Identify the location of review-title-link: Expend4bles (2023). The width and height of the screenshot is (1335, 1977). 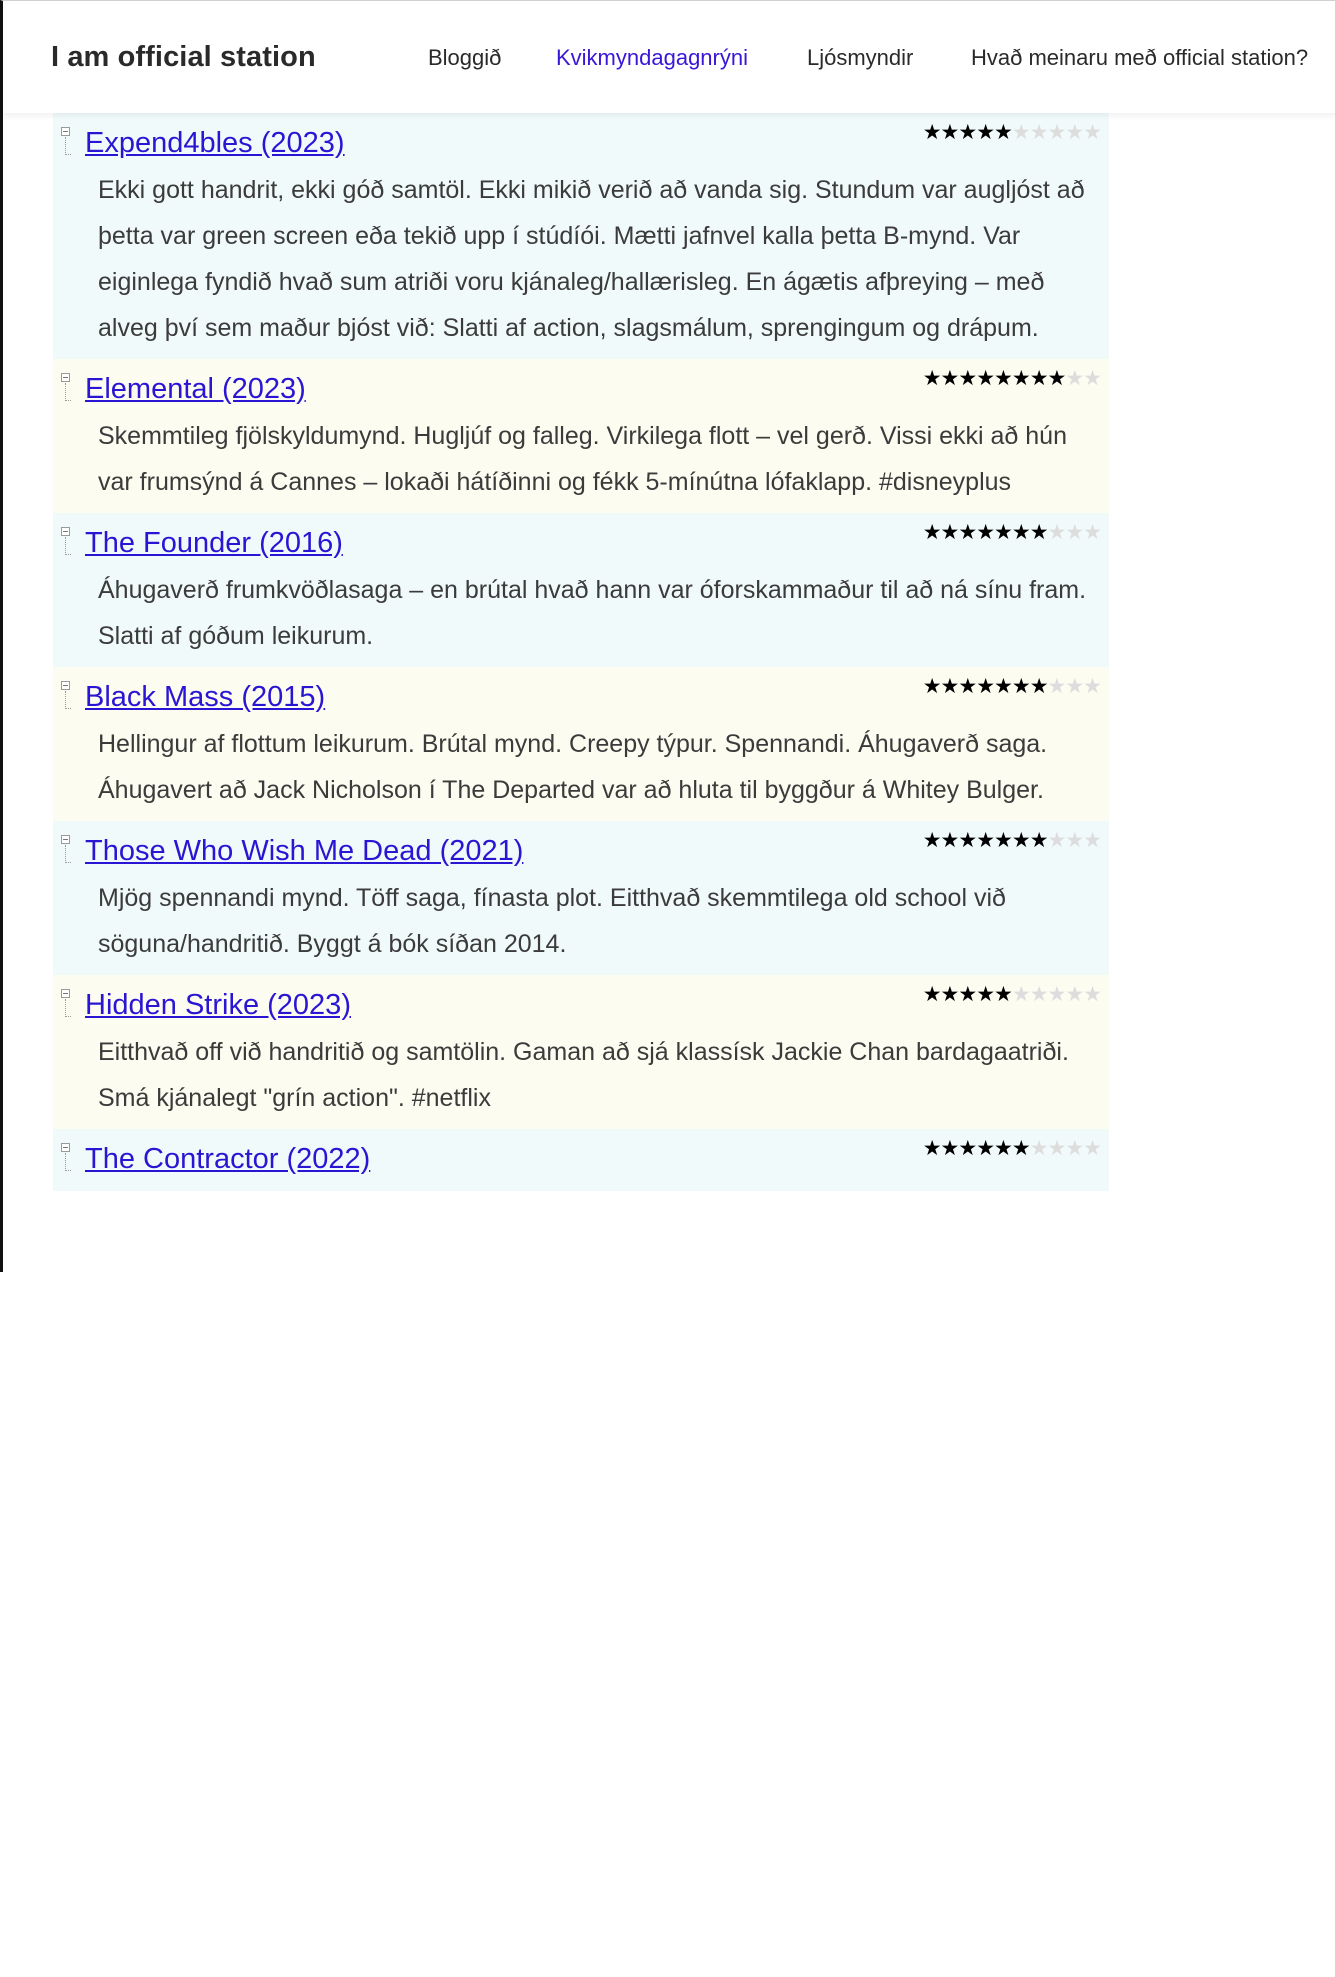
(485, 143).